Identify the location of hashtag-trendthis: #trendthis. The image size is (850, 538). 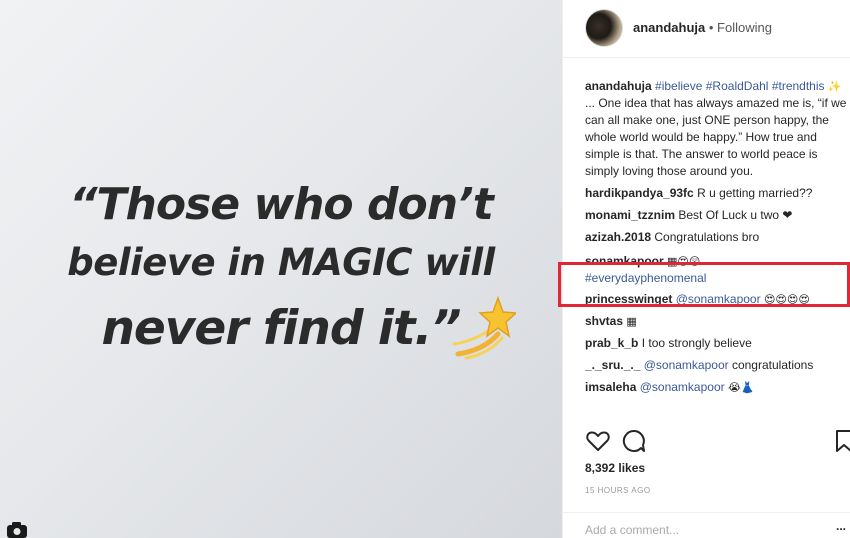
(798, 86).